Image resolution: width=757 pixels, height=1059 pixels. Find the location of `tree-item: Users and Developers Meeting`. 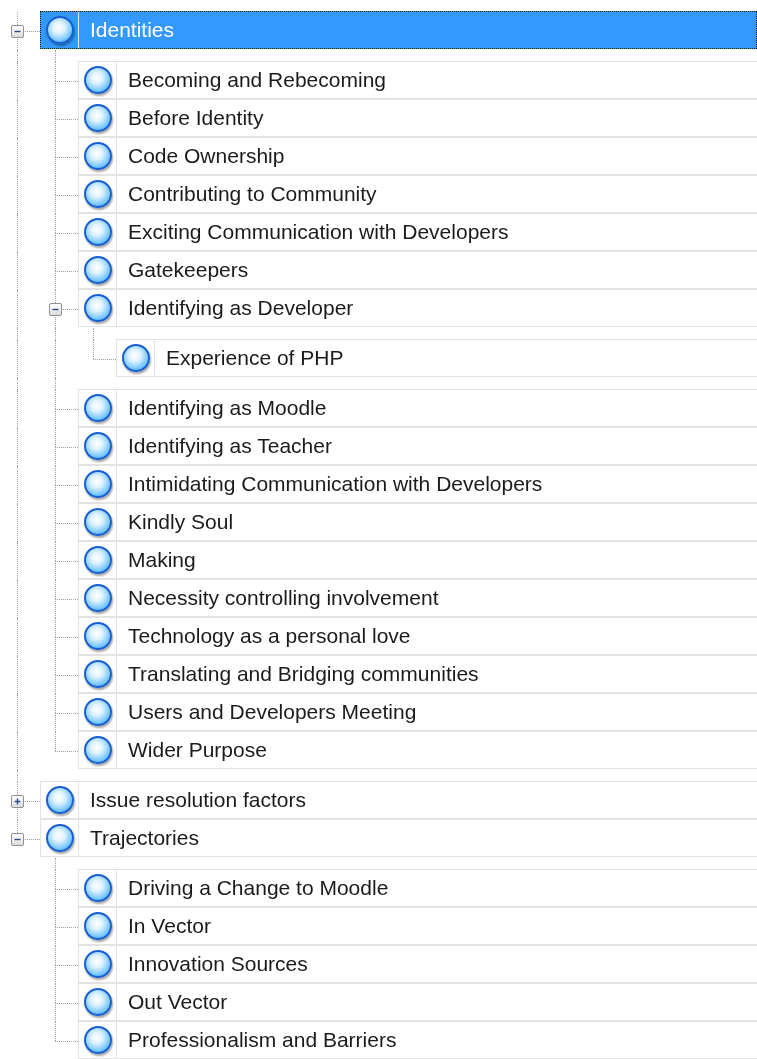

tree-item: Users and Developers Meeting is located at coordinates (417, 712).